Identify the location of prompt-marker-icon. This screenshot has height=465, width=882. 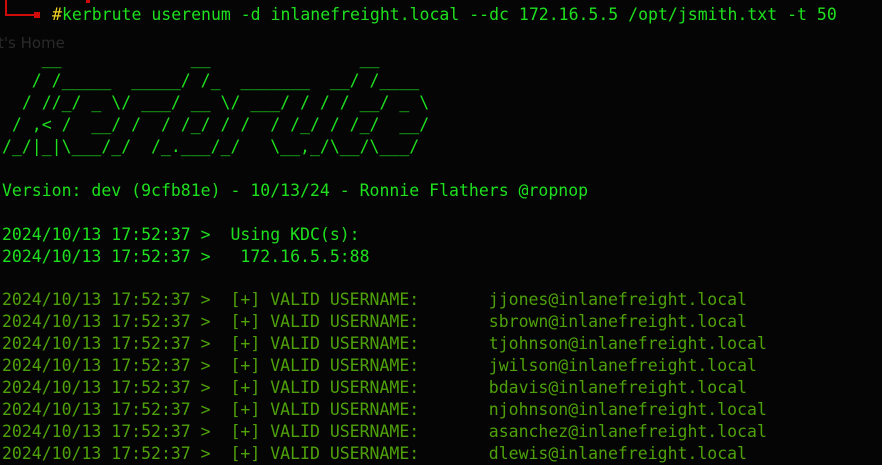
(37, 15).